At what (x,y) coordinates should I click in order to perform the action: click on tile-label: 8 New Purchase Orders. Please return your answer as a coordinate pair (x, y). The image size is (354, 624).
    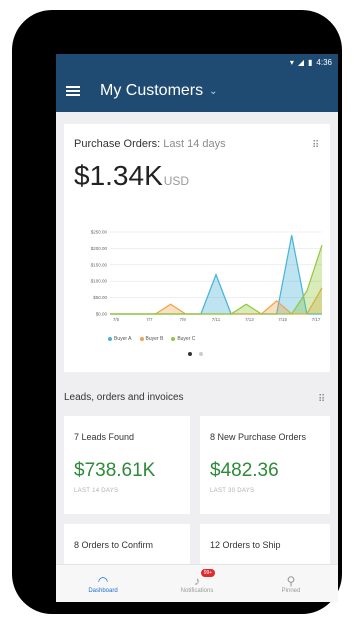
    Looking at the image, I should click on (258, 437).